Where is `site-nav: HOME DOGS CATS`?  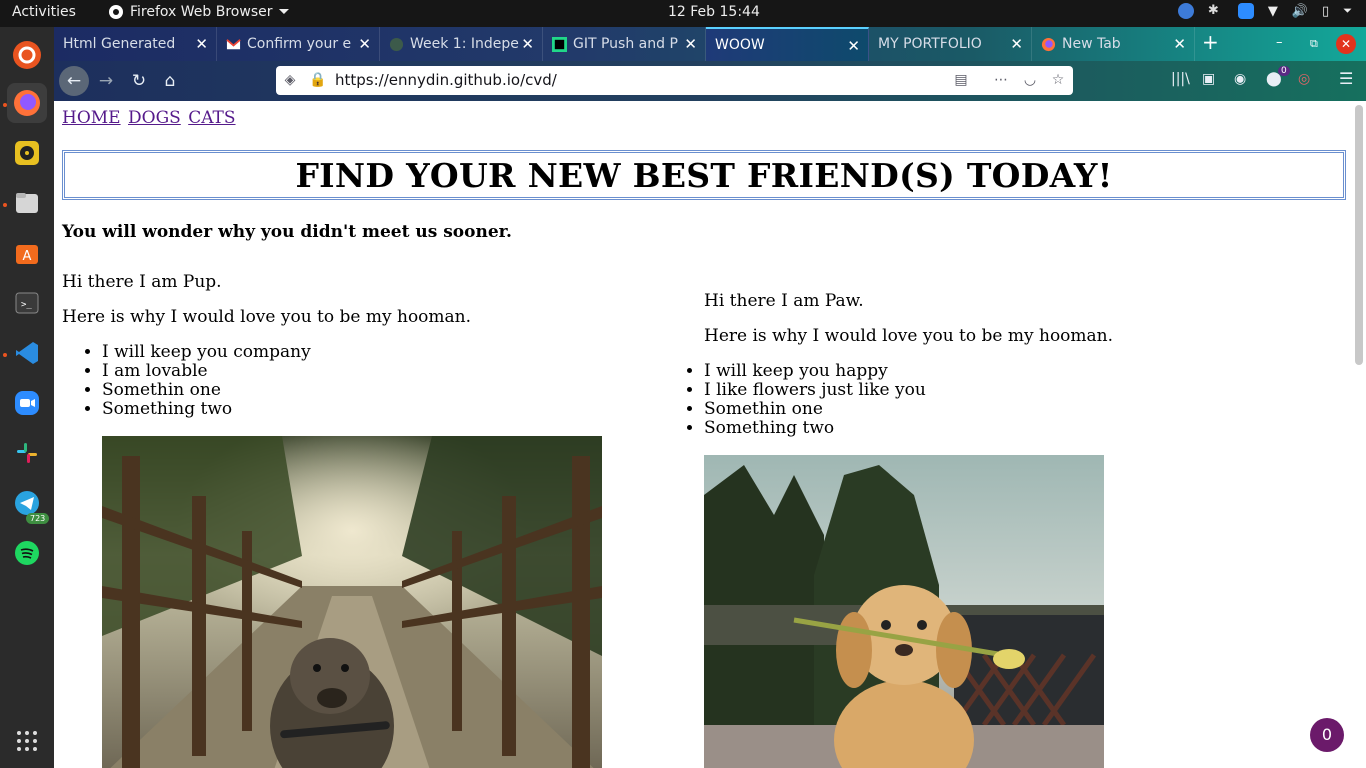 site-nav: HOME DOGS CATS is located at coordinates (150, 118).